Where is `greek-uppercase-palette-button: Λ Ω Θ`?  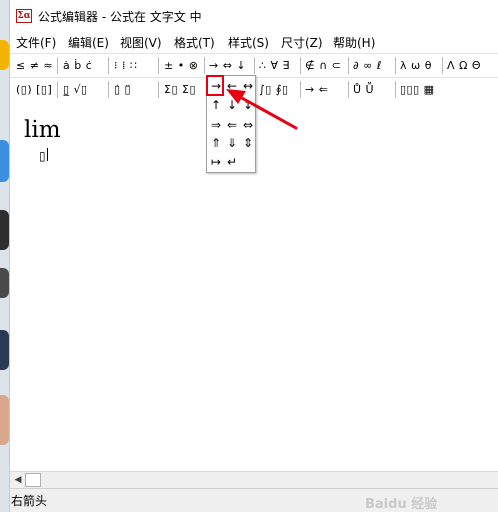
greek-uppercase-palette-button: Λ Ω Θ is located at coordinates (464, 65).